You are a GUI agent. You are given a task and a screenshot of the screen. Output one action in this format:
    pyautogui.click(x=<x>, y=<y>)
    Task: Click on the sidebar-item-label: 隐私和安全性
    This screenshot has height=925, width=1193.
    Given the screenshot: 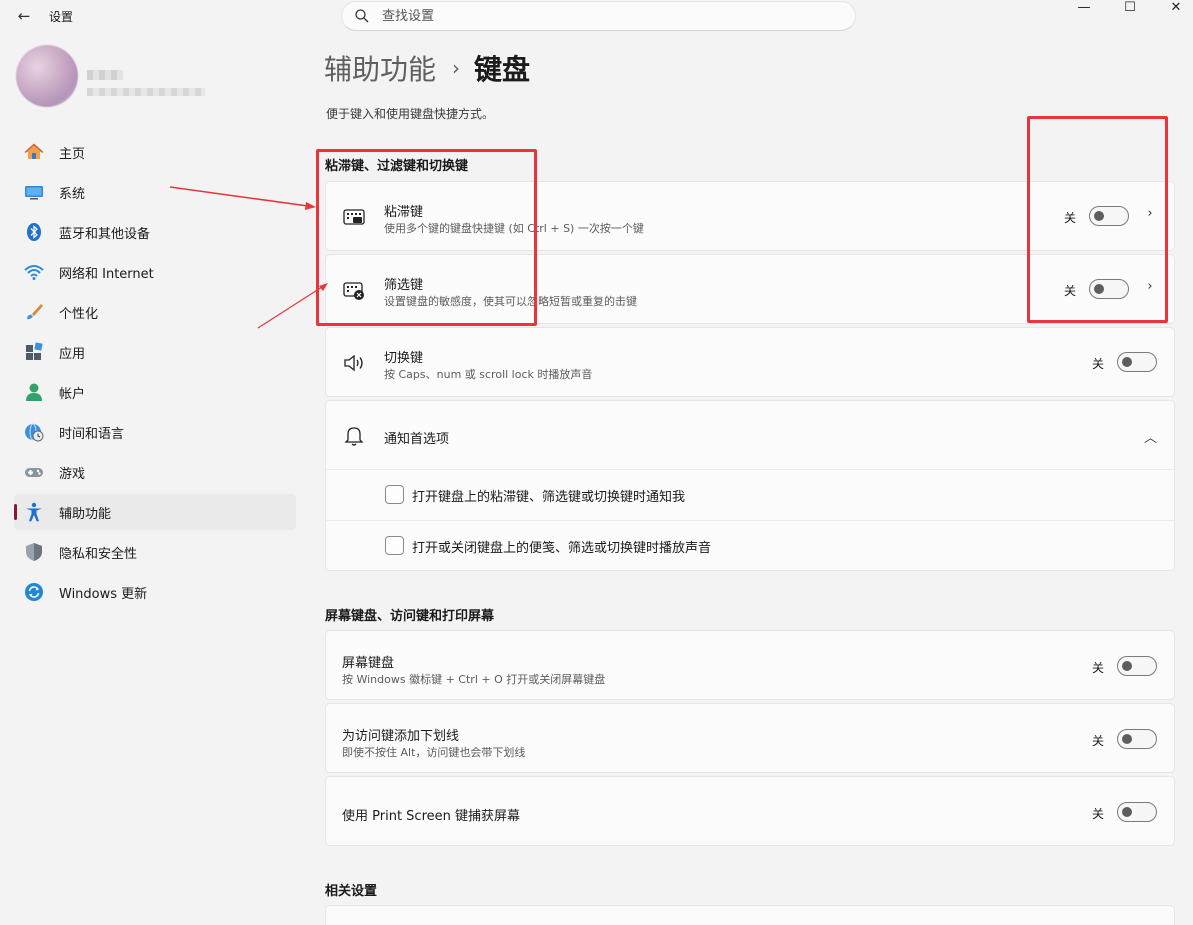 What is the action you would take?
    pyautogui.click(x=98, y=554)
    